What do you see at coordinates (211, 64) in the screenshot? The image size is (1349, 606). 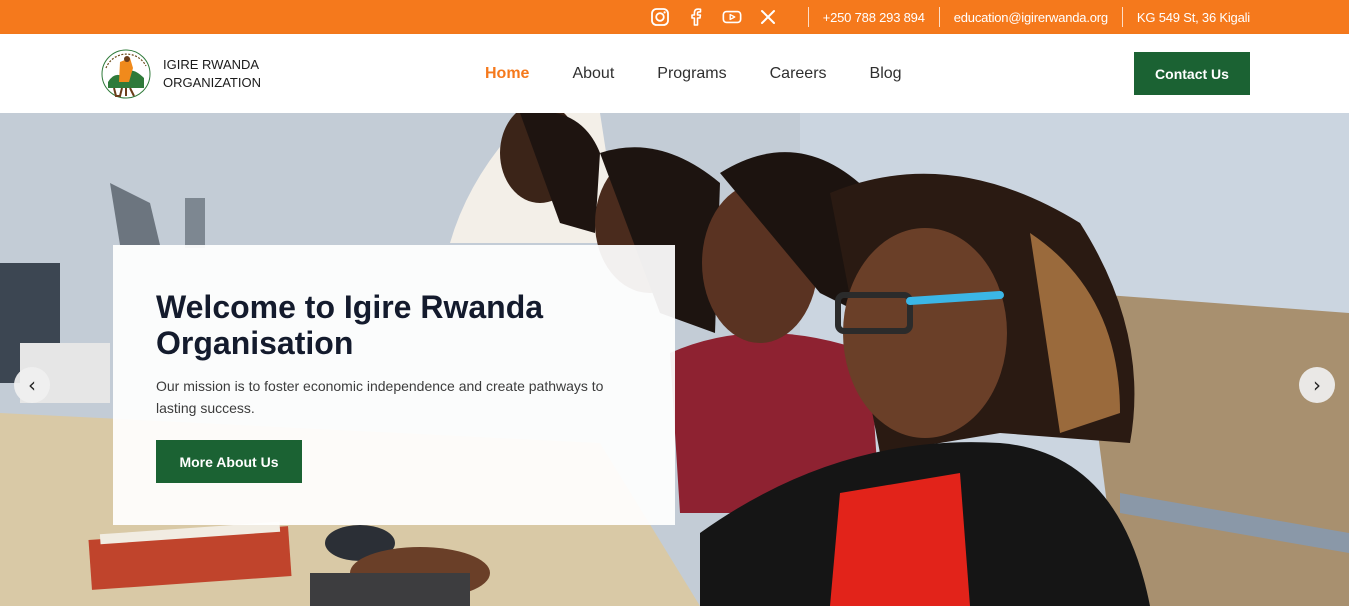 I see `logo-line-1: IGIRE RWANDA` at bounding box center [211, 64].